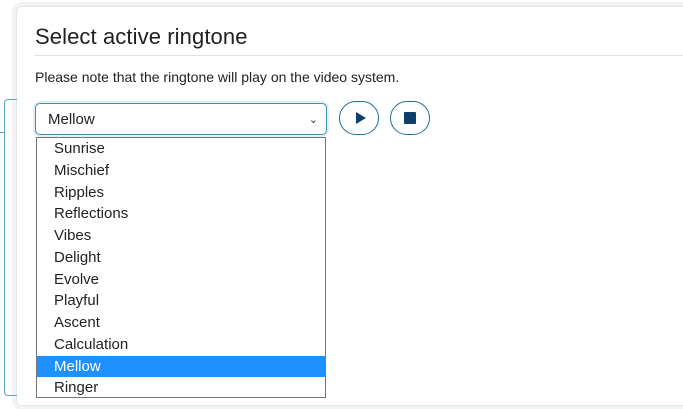  What do you see at coordinates (141, 36) in the screenshot?
I see `page-title: Select active ringtone` at bounding box center [141, 36].